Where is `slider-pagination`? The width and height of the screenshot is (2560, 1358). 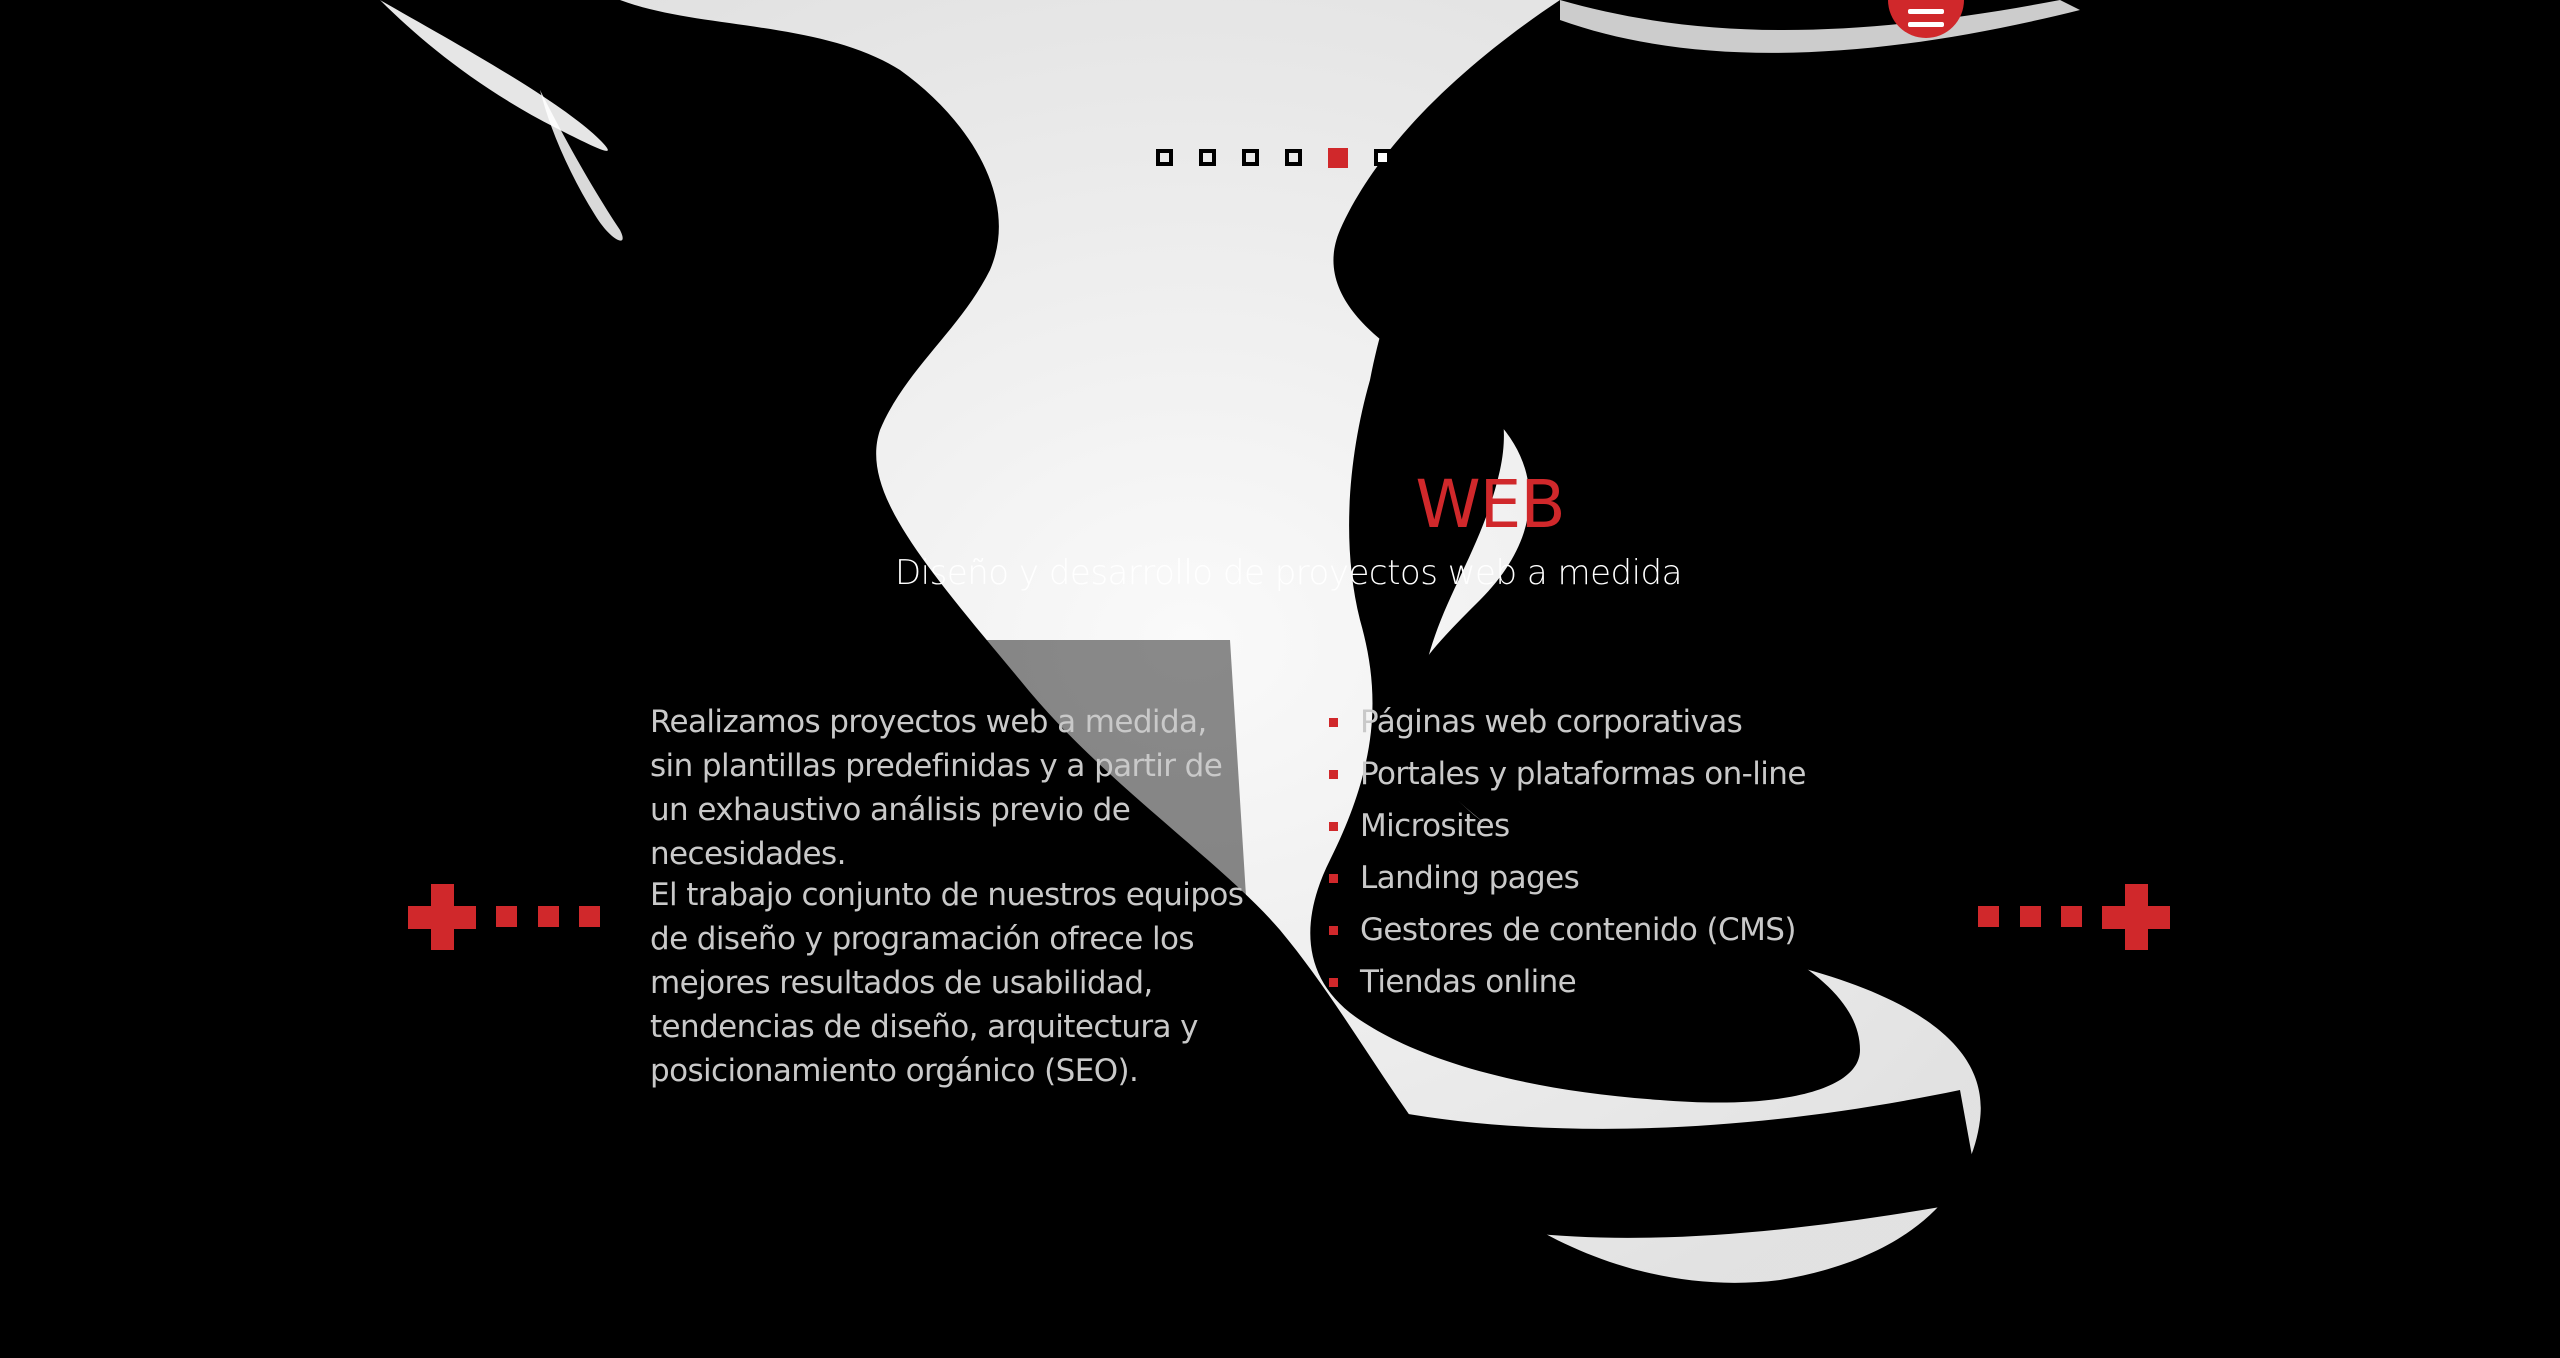
slider-pagination is located at coordinates (1273, 158).